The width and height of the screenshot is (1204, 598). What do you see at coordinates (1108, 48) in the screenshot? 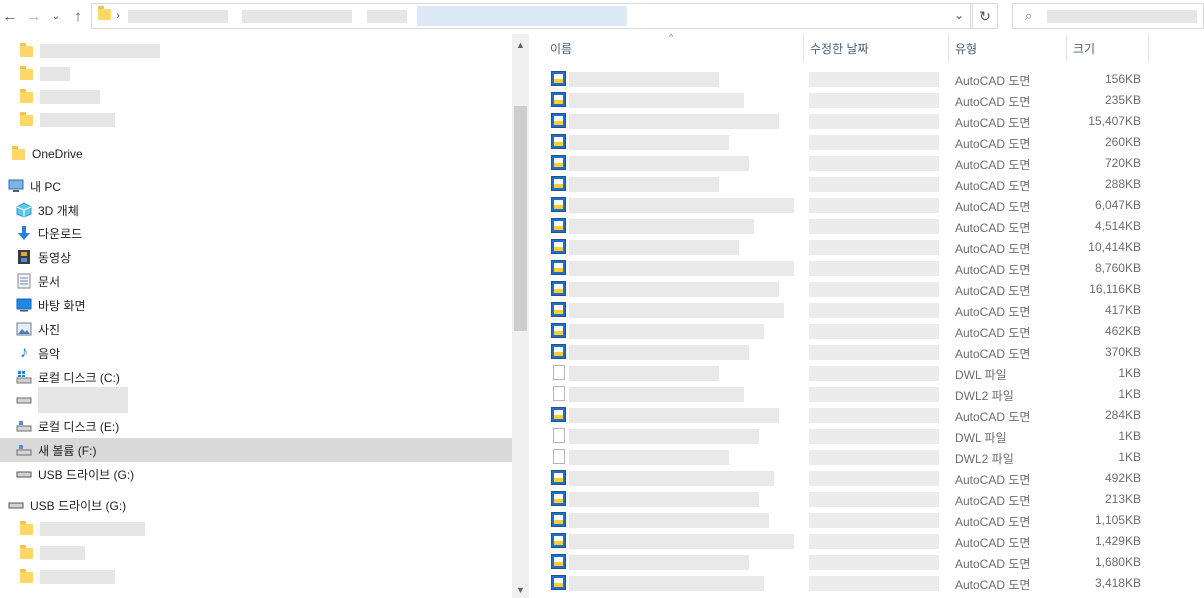
I see `column-header-size: 크기` at bounding box center [1108, 48].